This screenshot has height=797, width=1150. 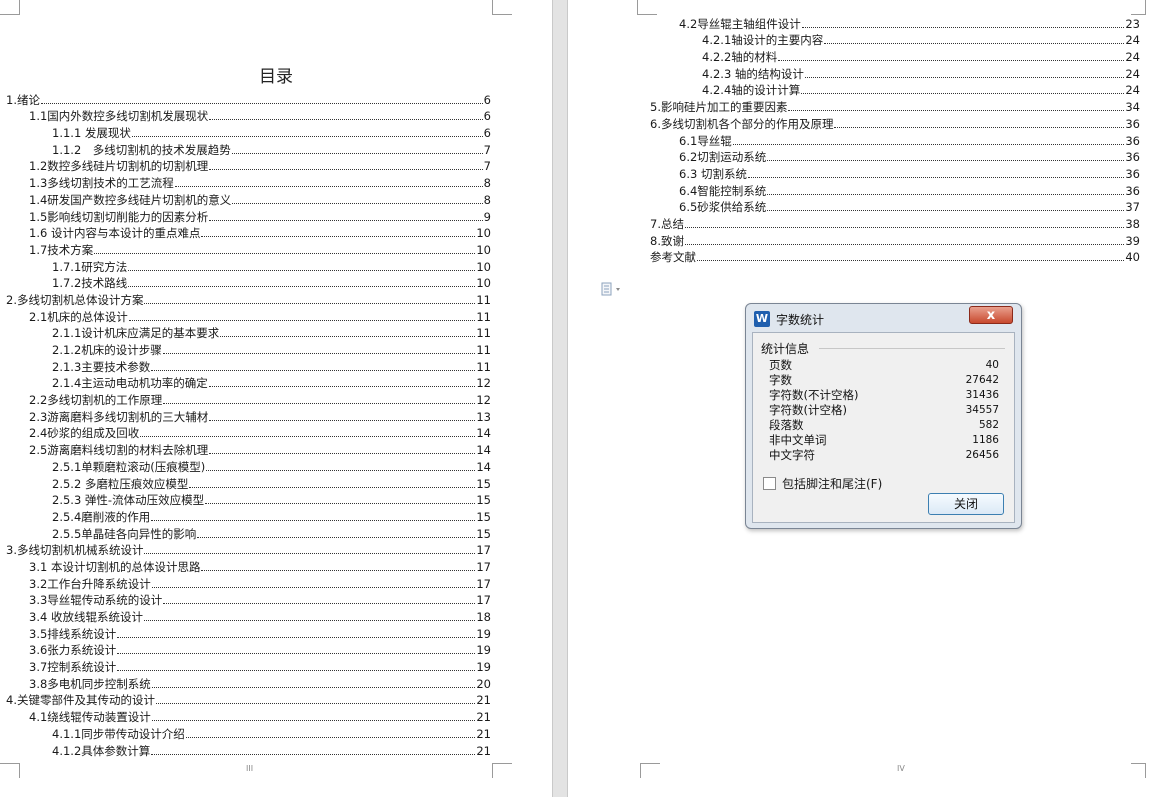 What do you see at coordinates (245, 132) in the screenshot?
I see `toc-entry: 1.1.1 发展现状 6` at bounding box center [245, 132].